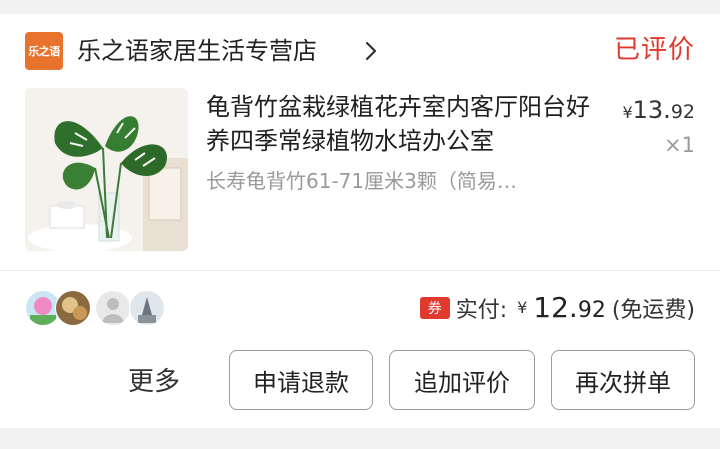 The width and height of the screenshot is (720, 449). Describe the element at coordinates (627, 112) in the screenshot. I see `price-currency: ¥` at that location.